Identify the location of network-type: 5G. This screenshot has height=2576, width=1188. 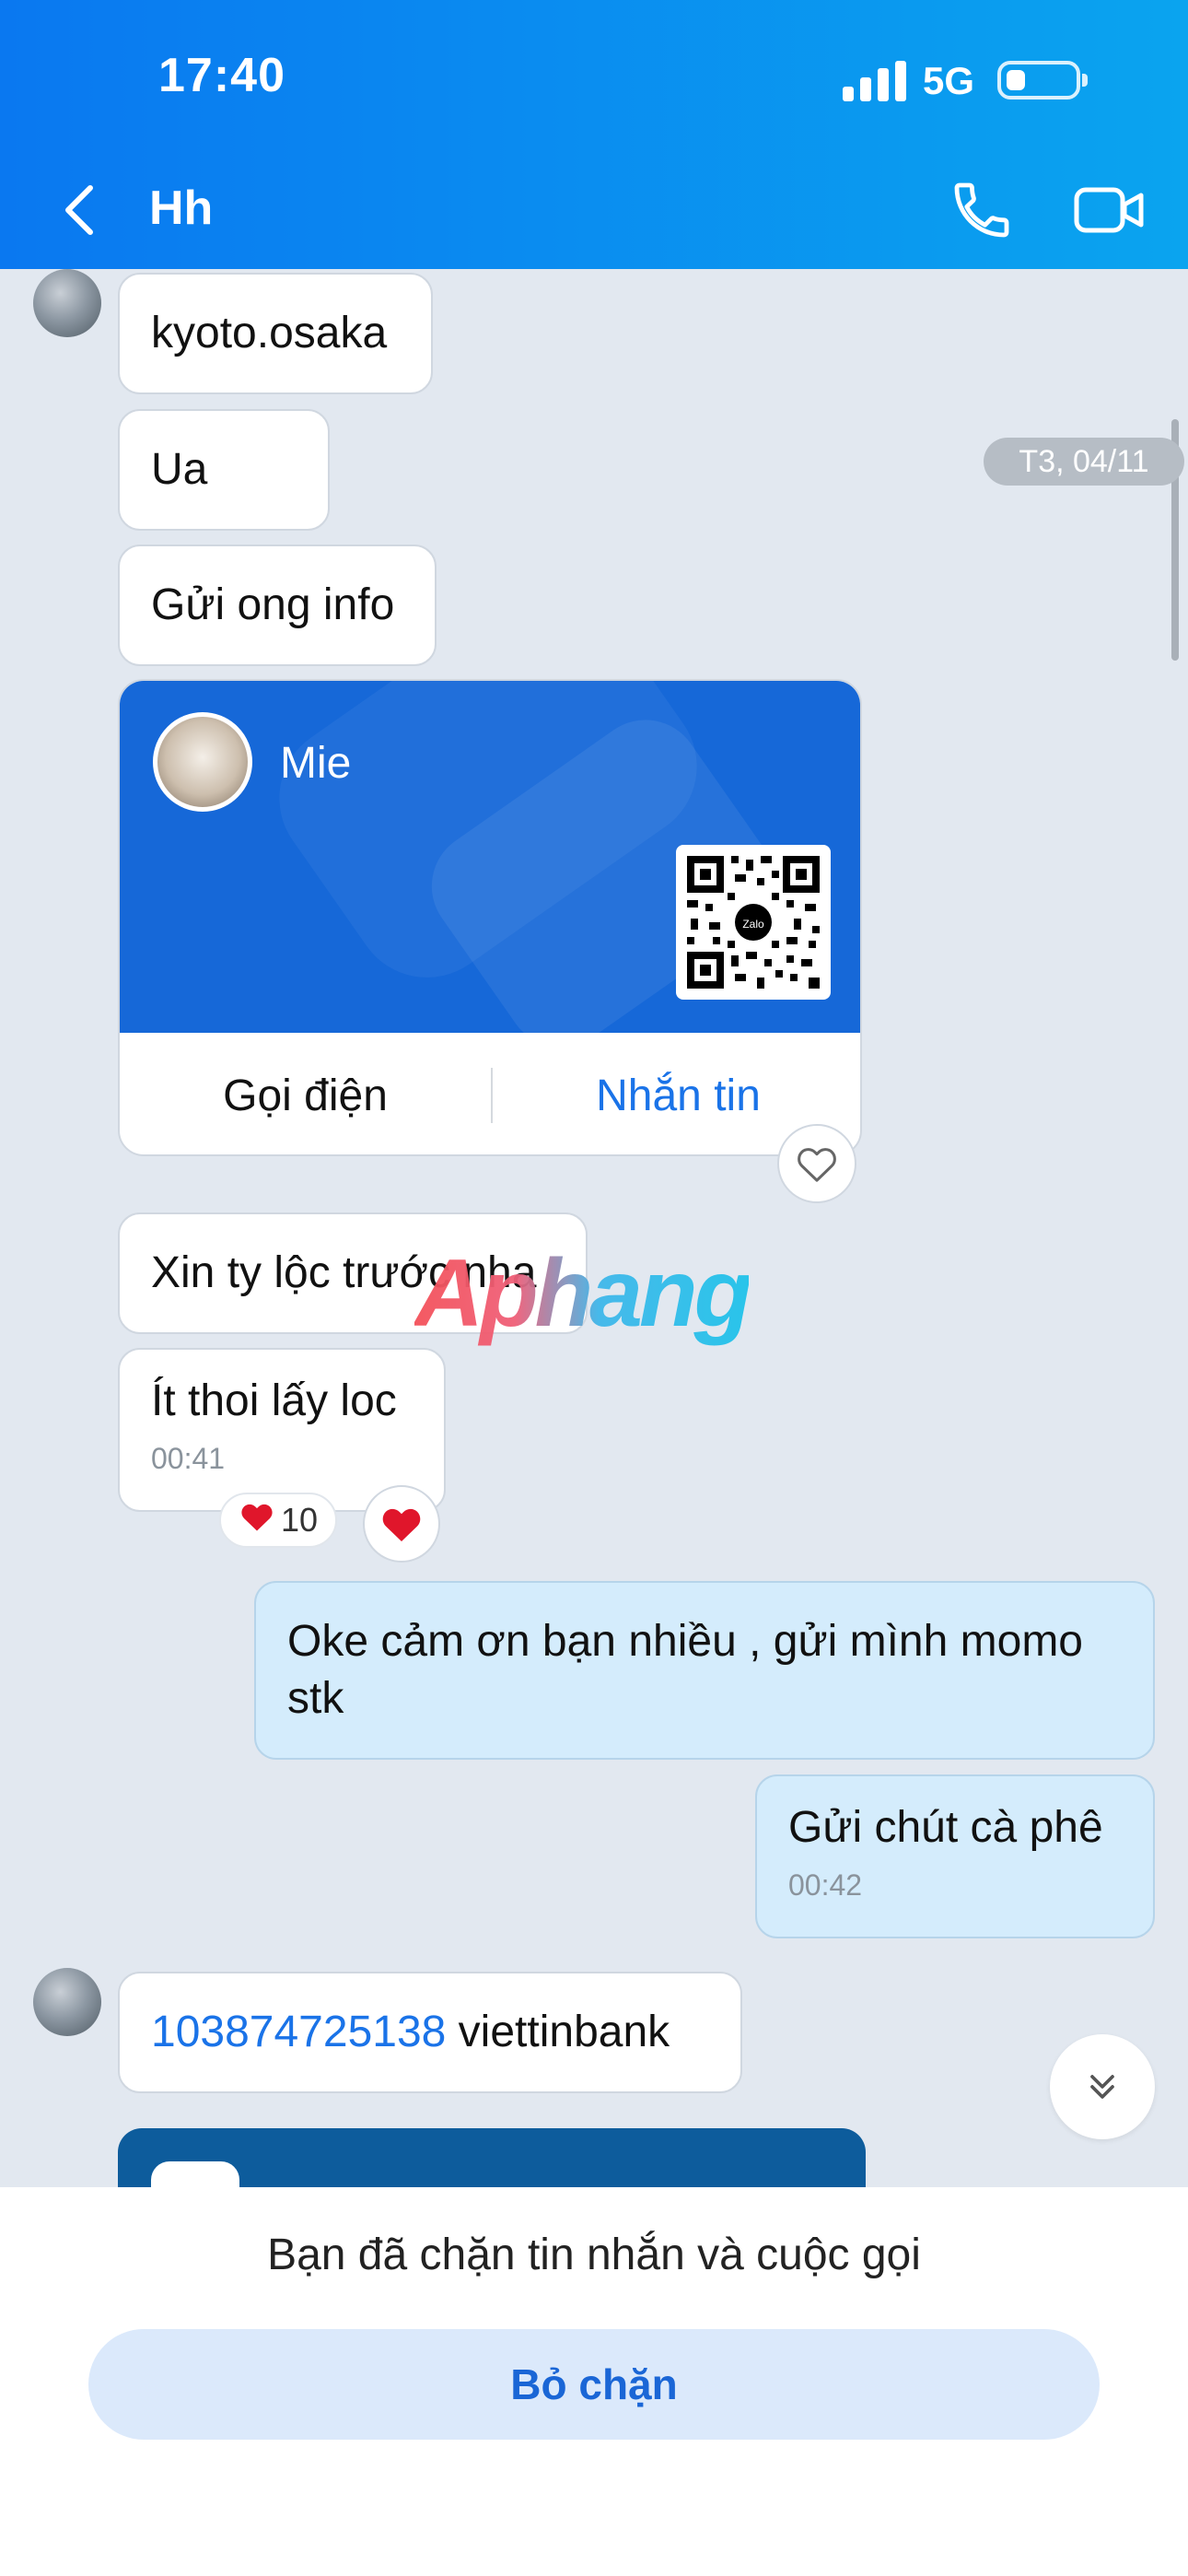
(949, 80).